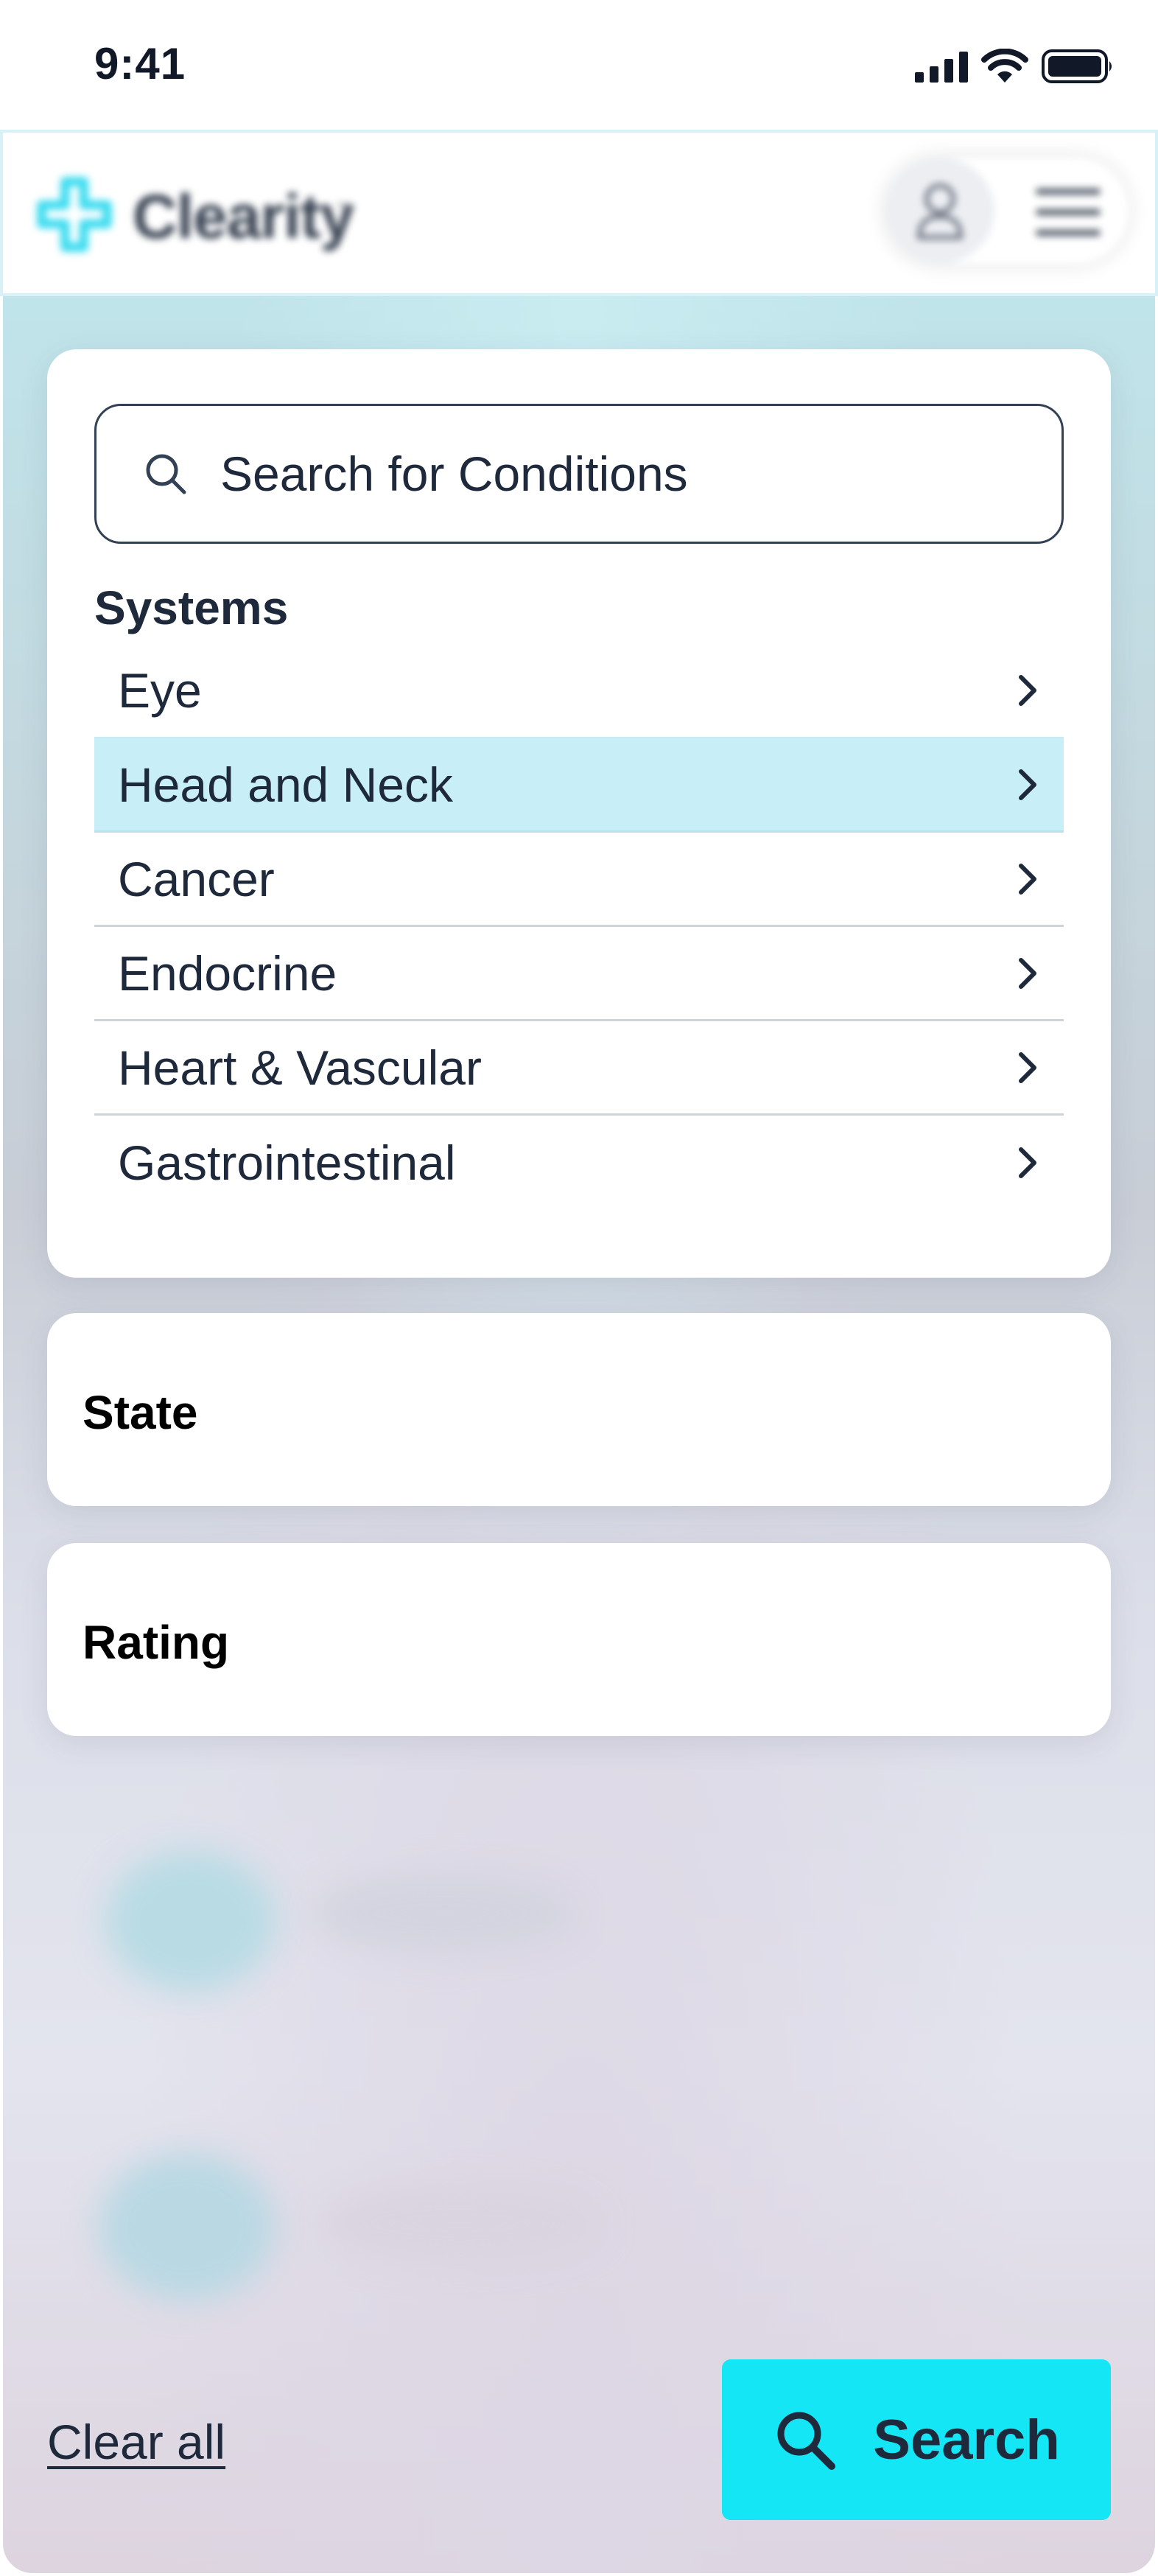 The width and height of the screenshot is (1158, 2576). Describe the element at coordinates (196, 878) in the screenshot. I see `system-item-label: Cancer` at that location.